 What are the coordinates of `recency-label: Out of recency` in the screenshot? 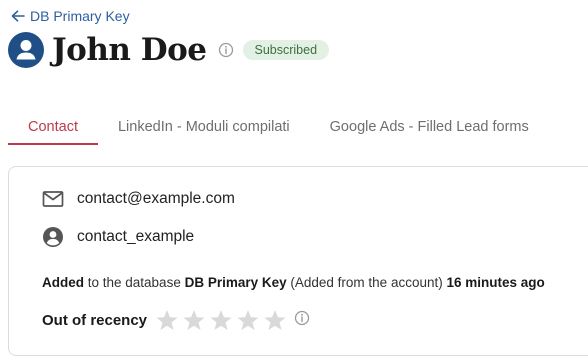 It's located at (95, 320).